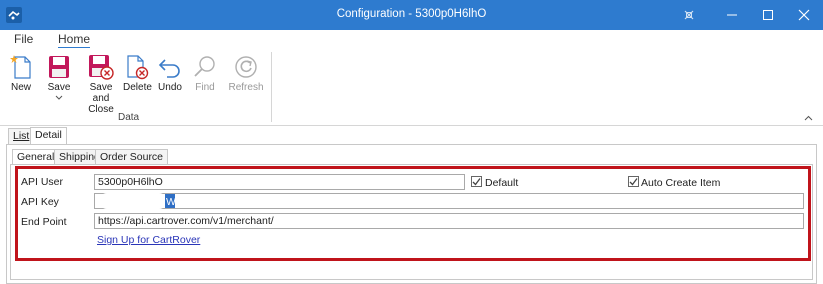 Image resolution: width=823 pixels, height=284 pixels. I want to click on save-and-close-label-2: Close, so click(101, 109).